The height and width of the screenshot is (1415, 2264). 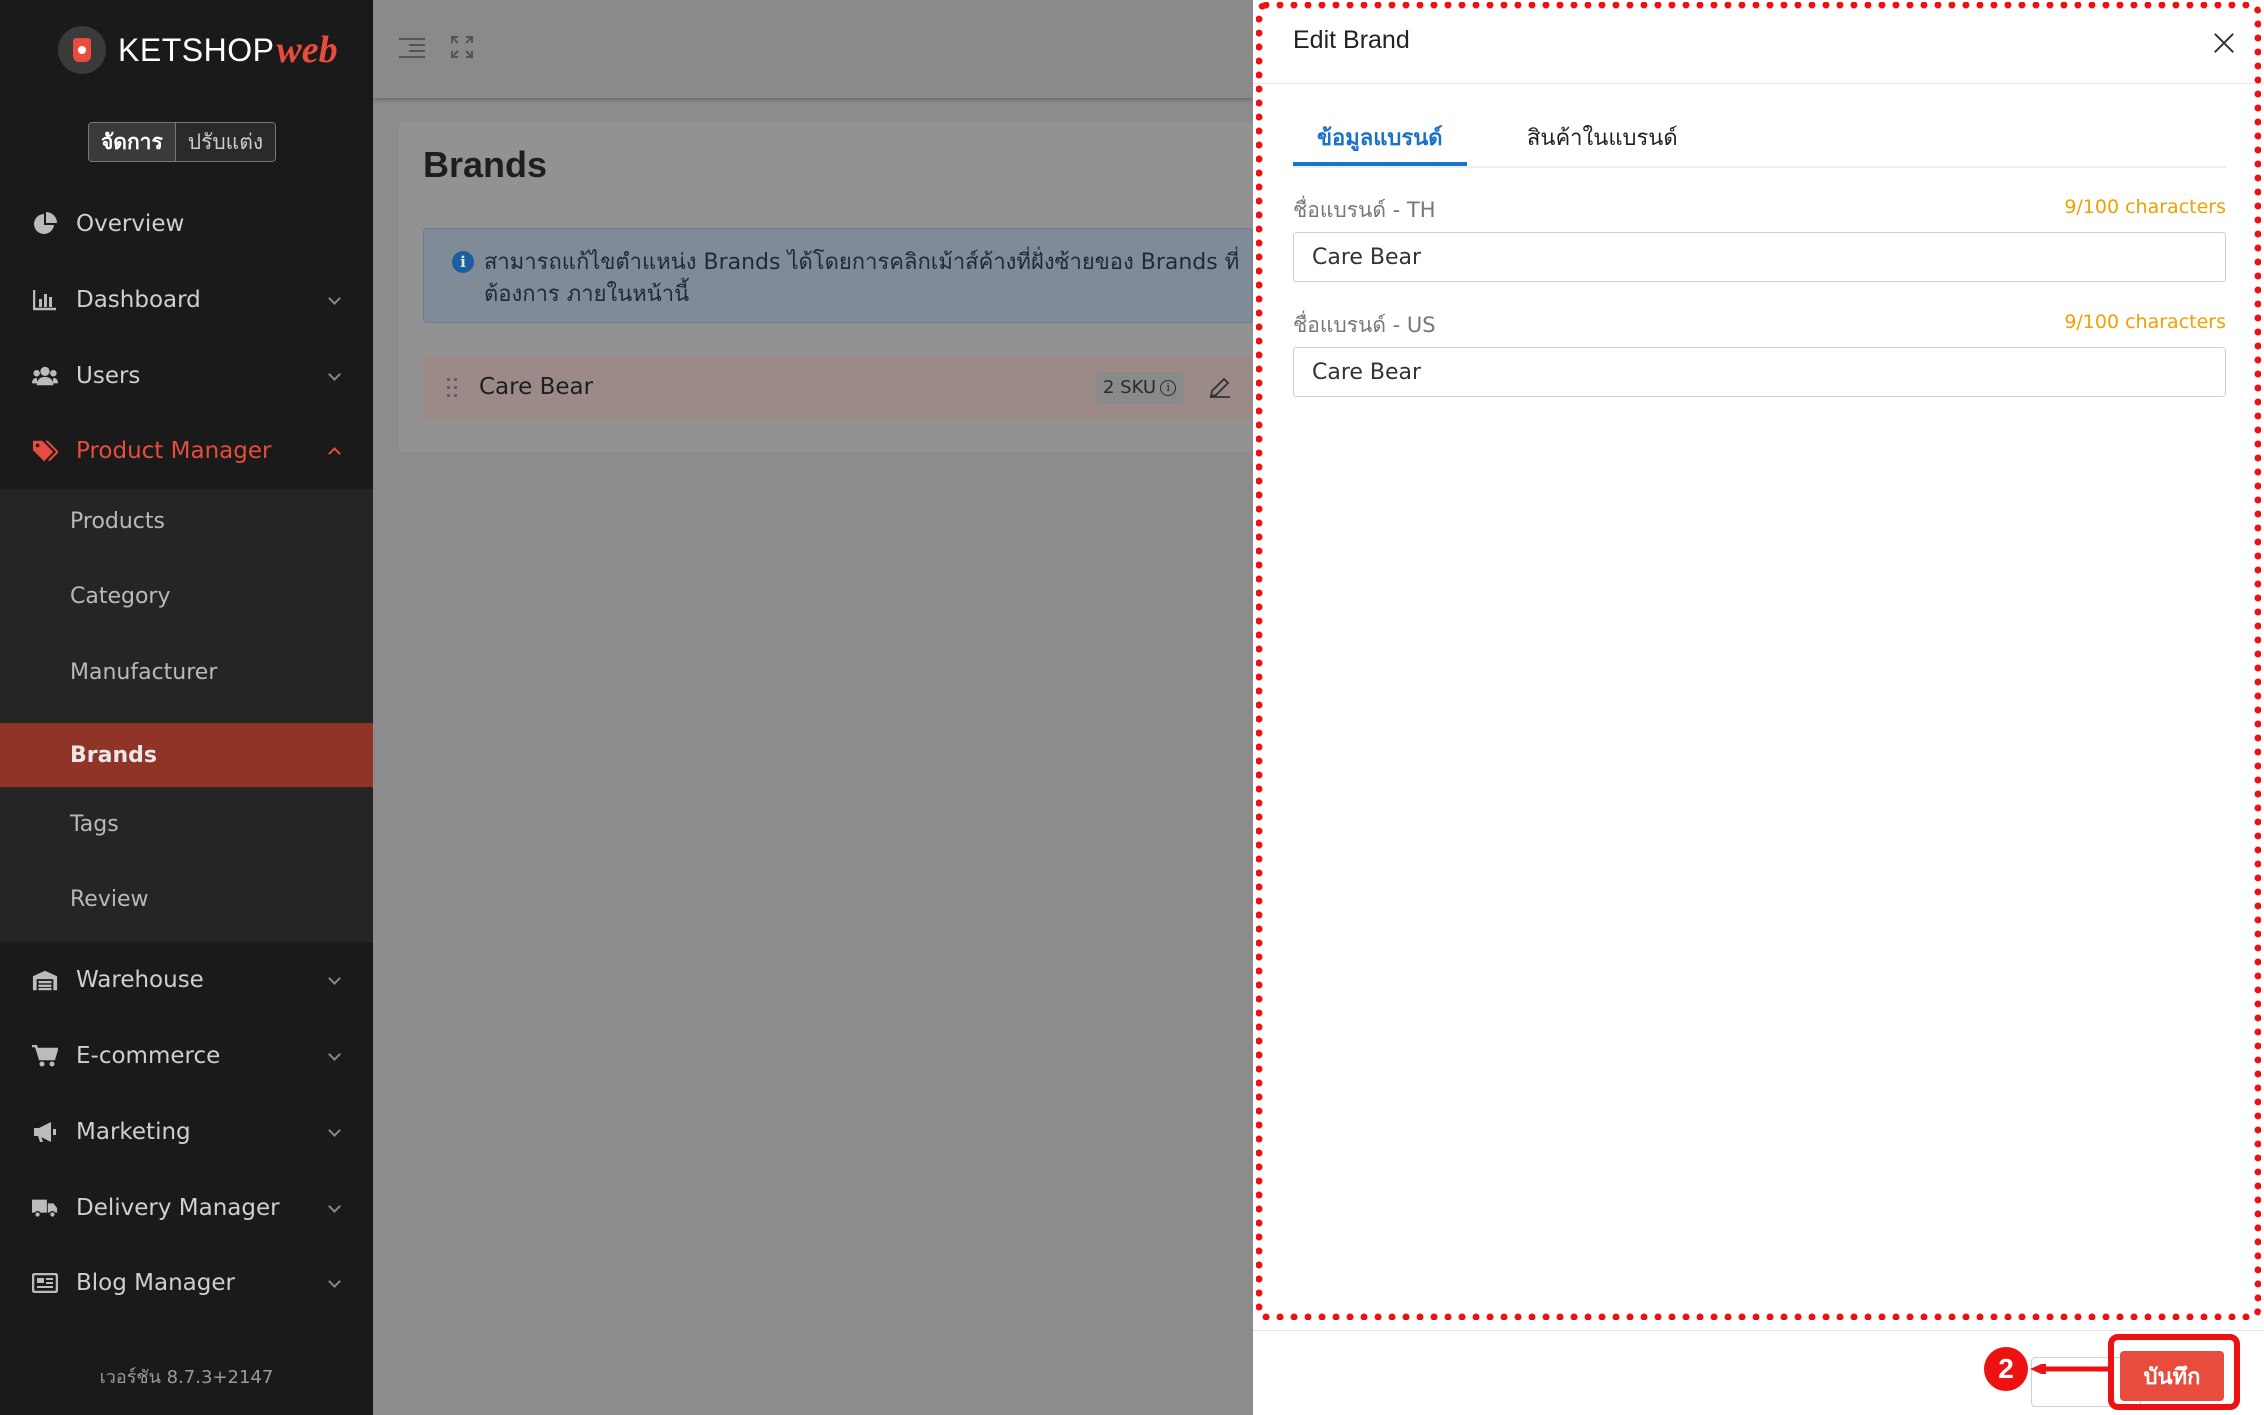 I want to click on nav-marketing-label: Marketing, so click(x=133, y=1132).